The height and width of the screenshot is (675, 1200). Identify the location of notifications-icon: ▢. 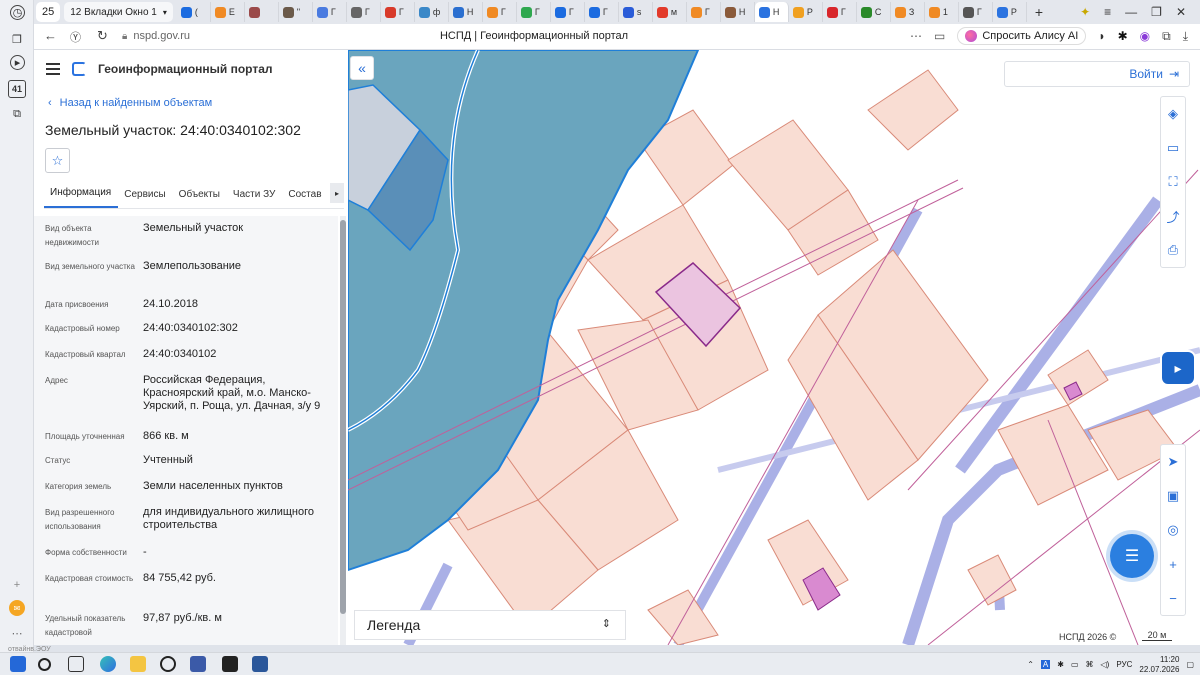
(1190, 664).